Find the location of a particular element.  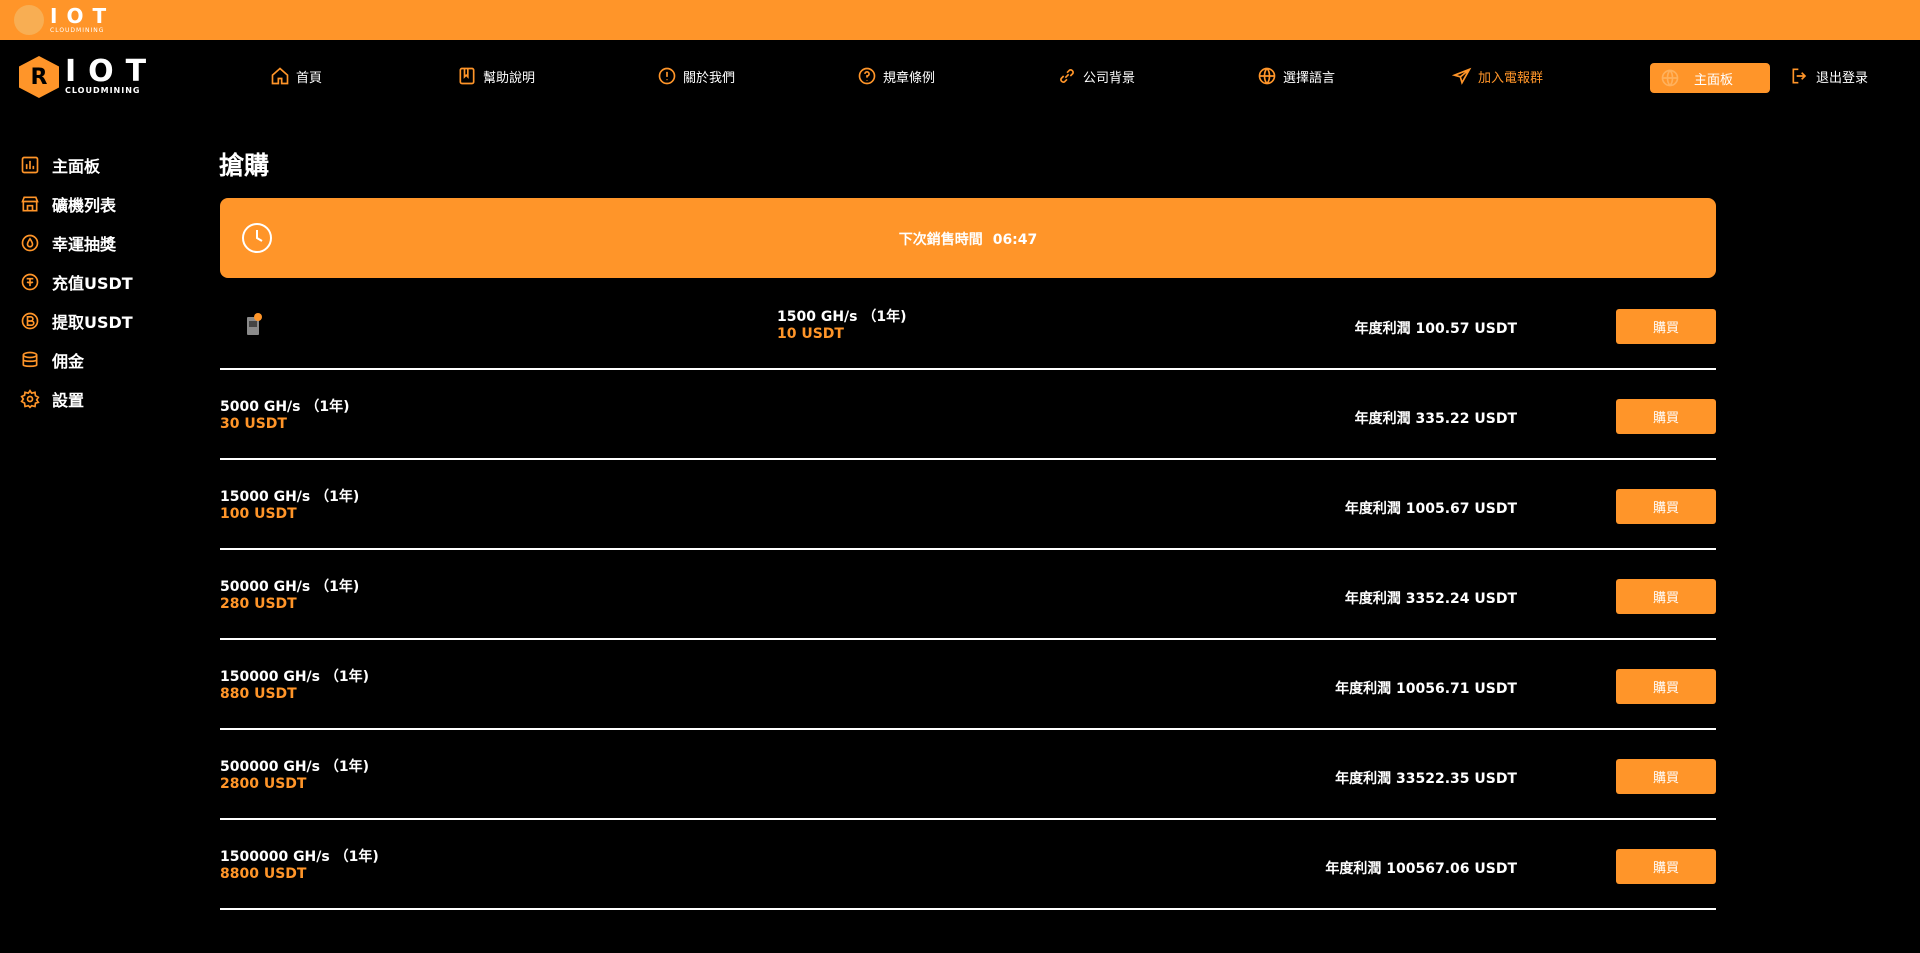

sidebar-item-miners: 礦機列表 is located at coordinates (110, 203).